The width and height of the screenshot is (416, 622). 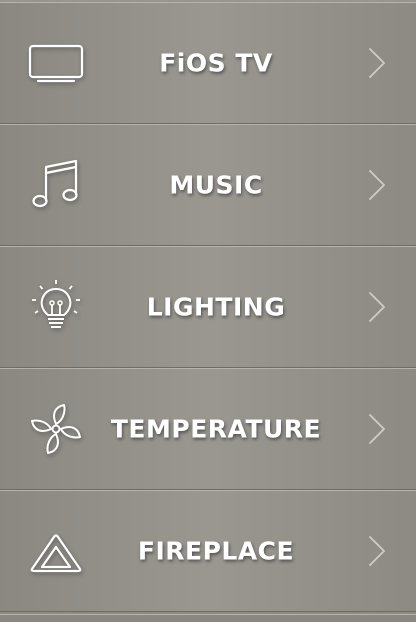 What do you see at coordinates (208, 618) in the screenshot?
I see `menu-bottom-edge` at bounding box center [208, 618].